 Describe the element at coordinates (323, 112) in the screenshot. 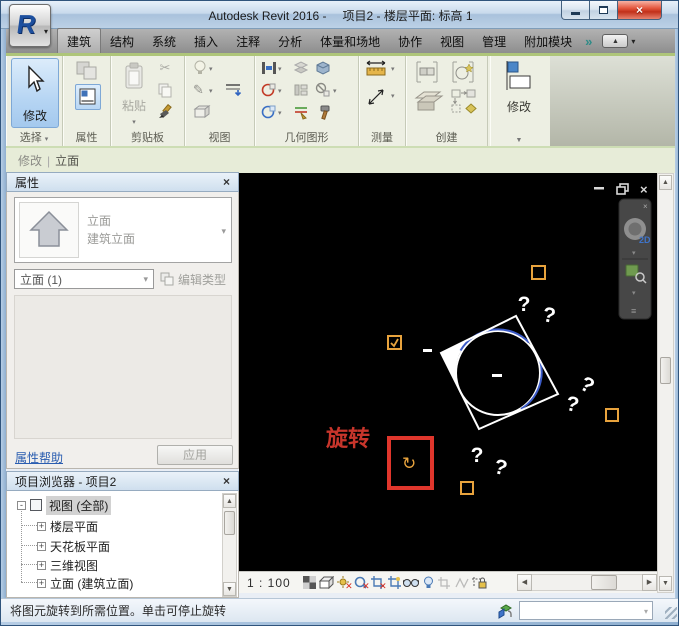

I see `demolish-hammer-icon` at that location.